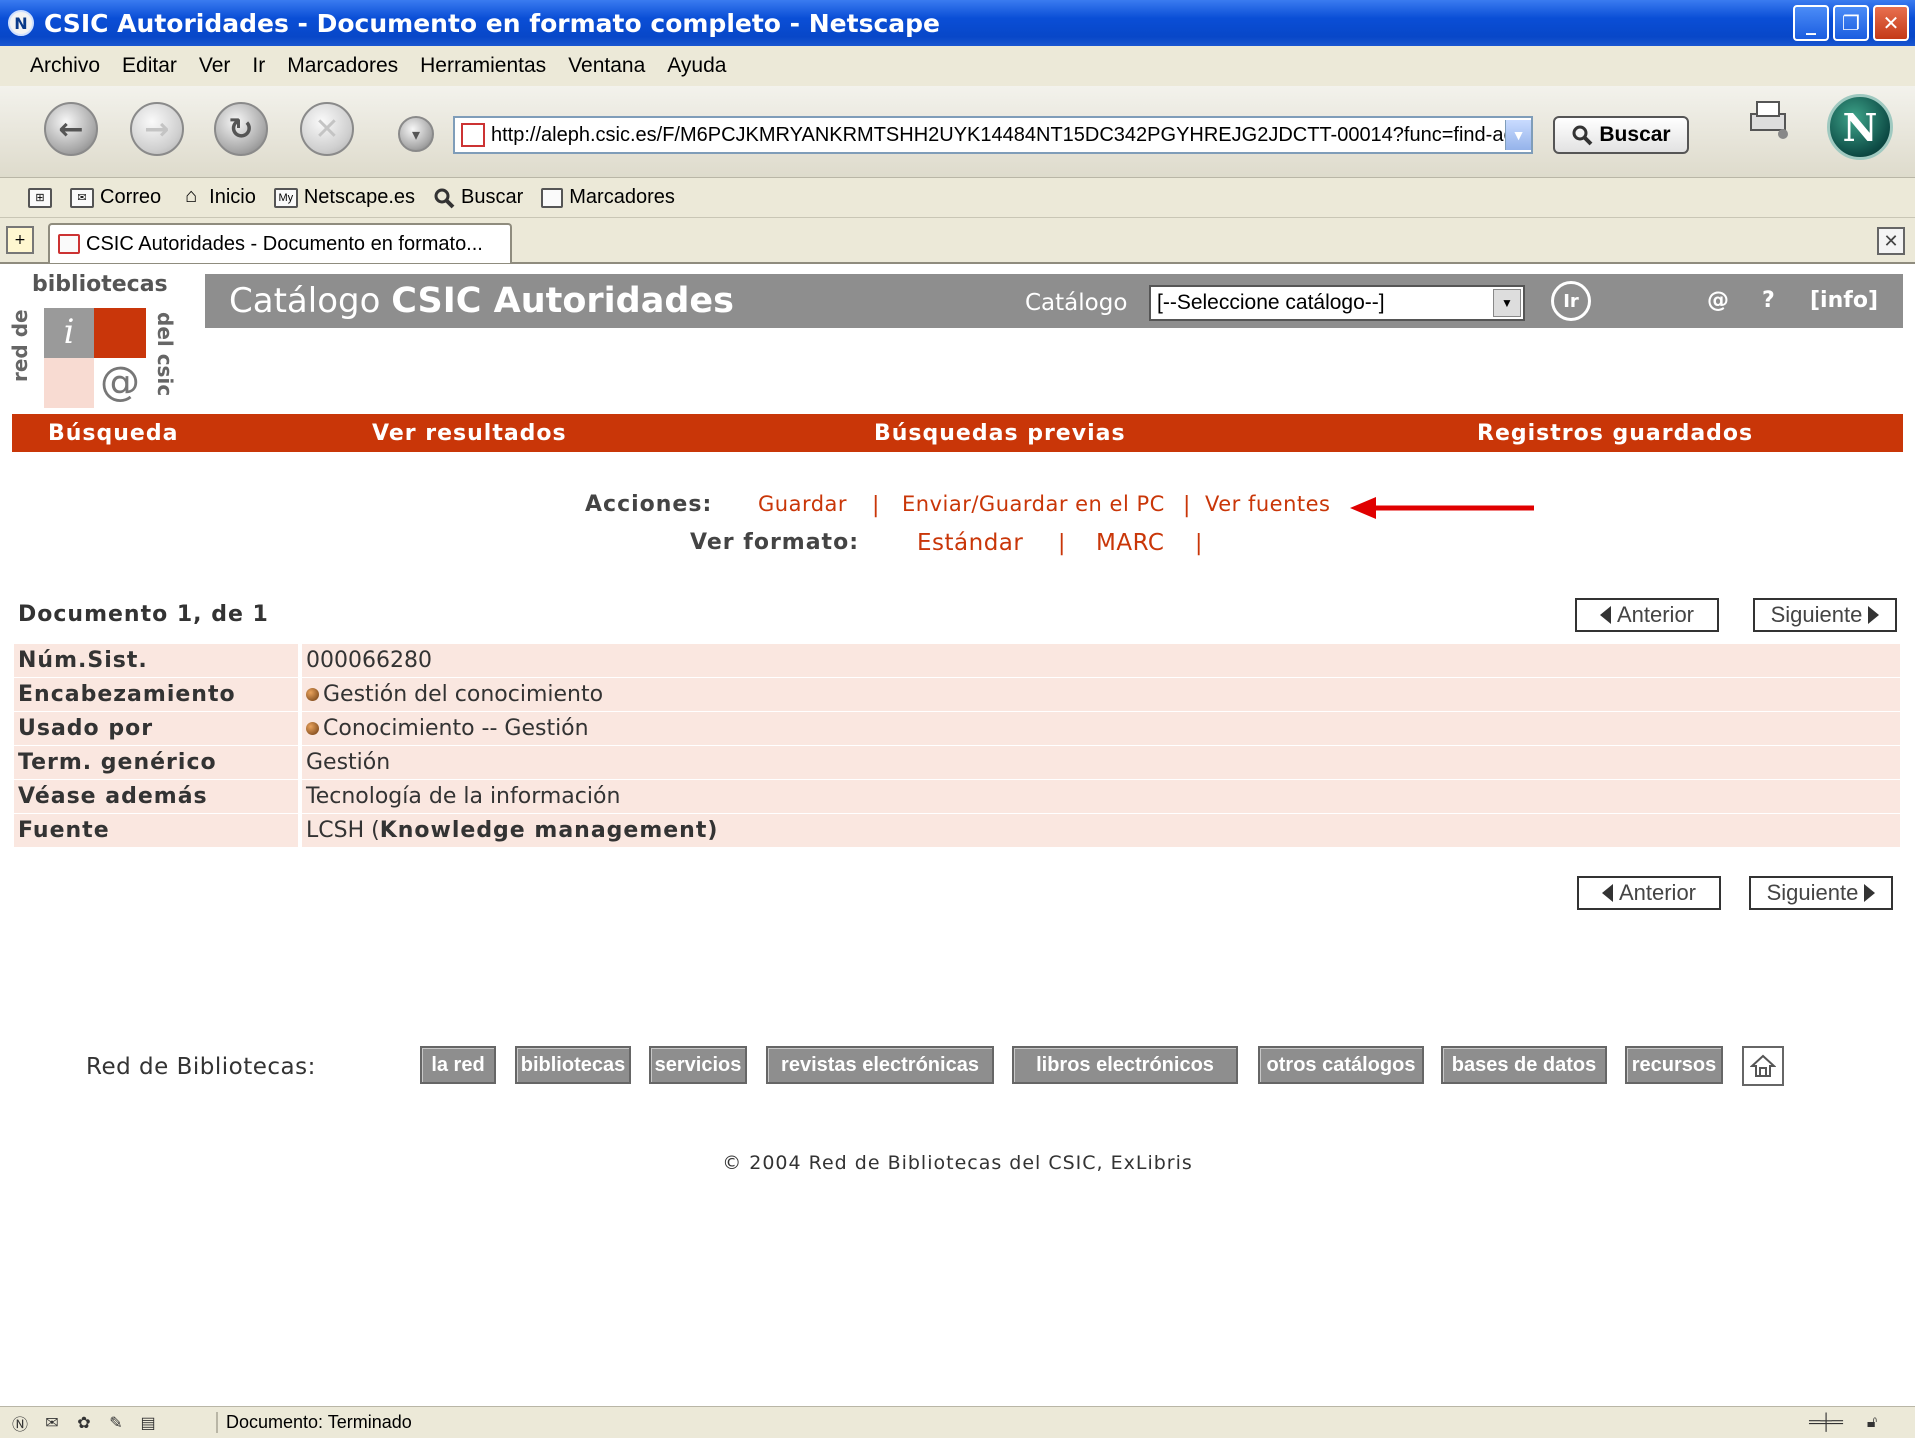 This screenshot has width=1915, height=1438. What do you see at coordinates (957, 728) in the screenshot?
I see `table-row: Usado por Conocimiento -- Gestión` at bounding box center [957, 728].